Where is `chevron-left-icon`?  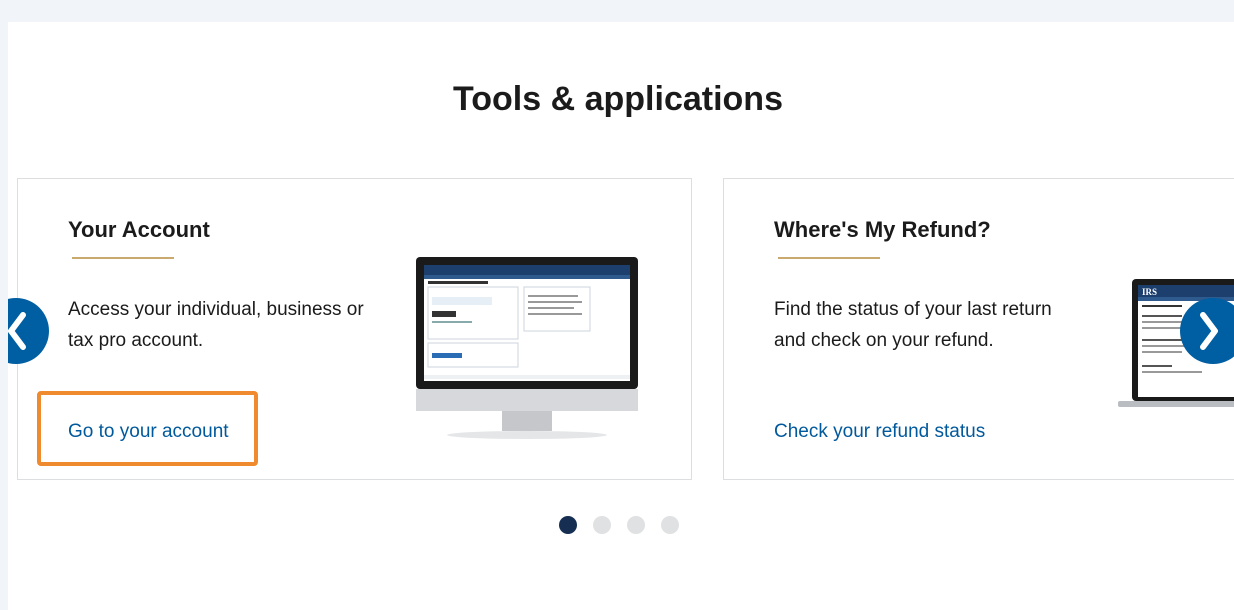 chevron-left-icon is located at coordinates (17, 331).